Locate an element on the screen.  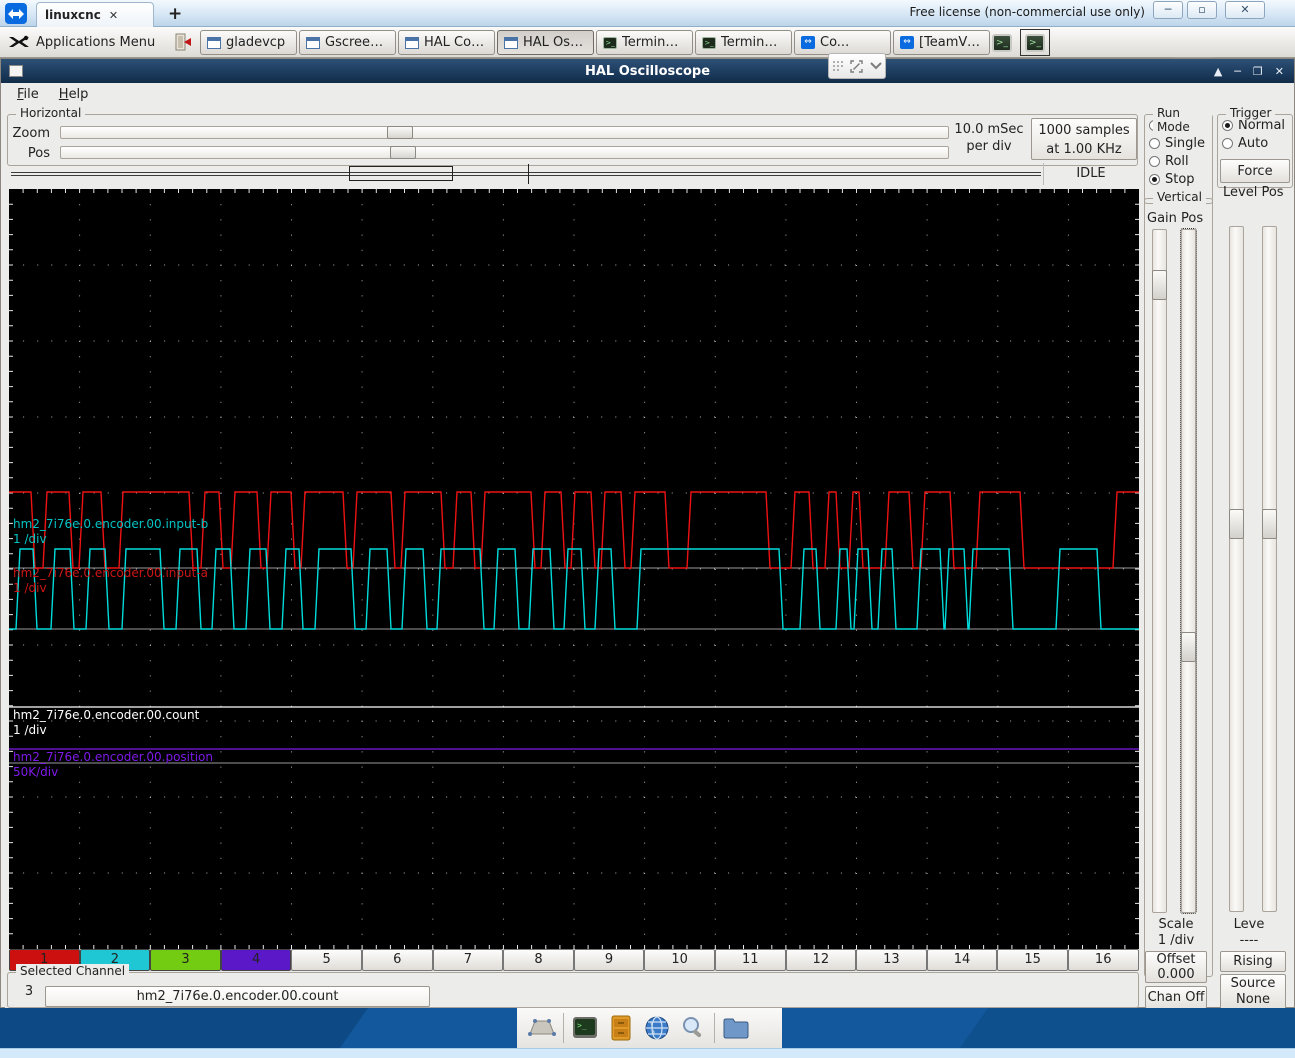
menu-file: File is located at coordinates (28, 94).